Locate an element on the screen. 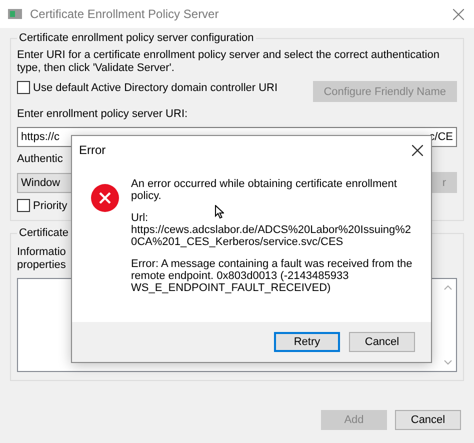  group-label: Certificate is located at coordinates (44, 233).